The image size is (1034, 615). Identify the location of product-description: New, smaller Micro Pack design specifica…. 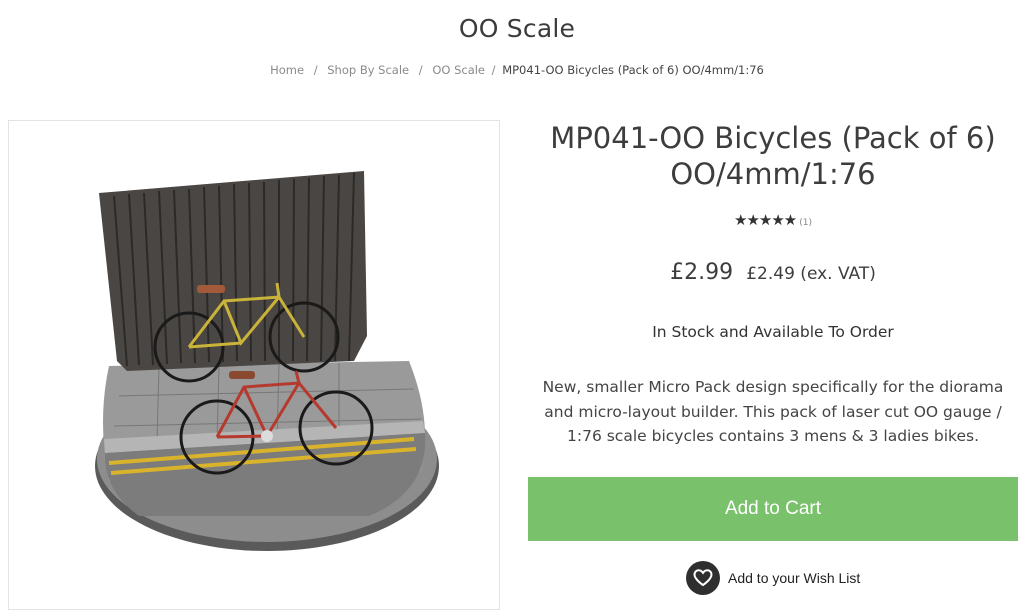
(773, 411).